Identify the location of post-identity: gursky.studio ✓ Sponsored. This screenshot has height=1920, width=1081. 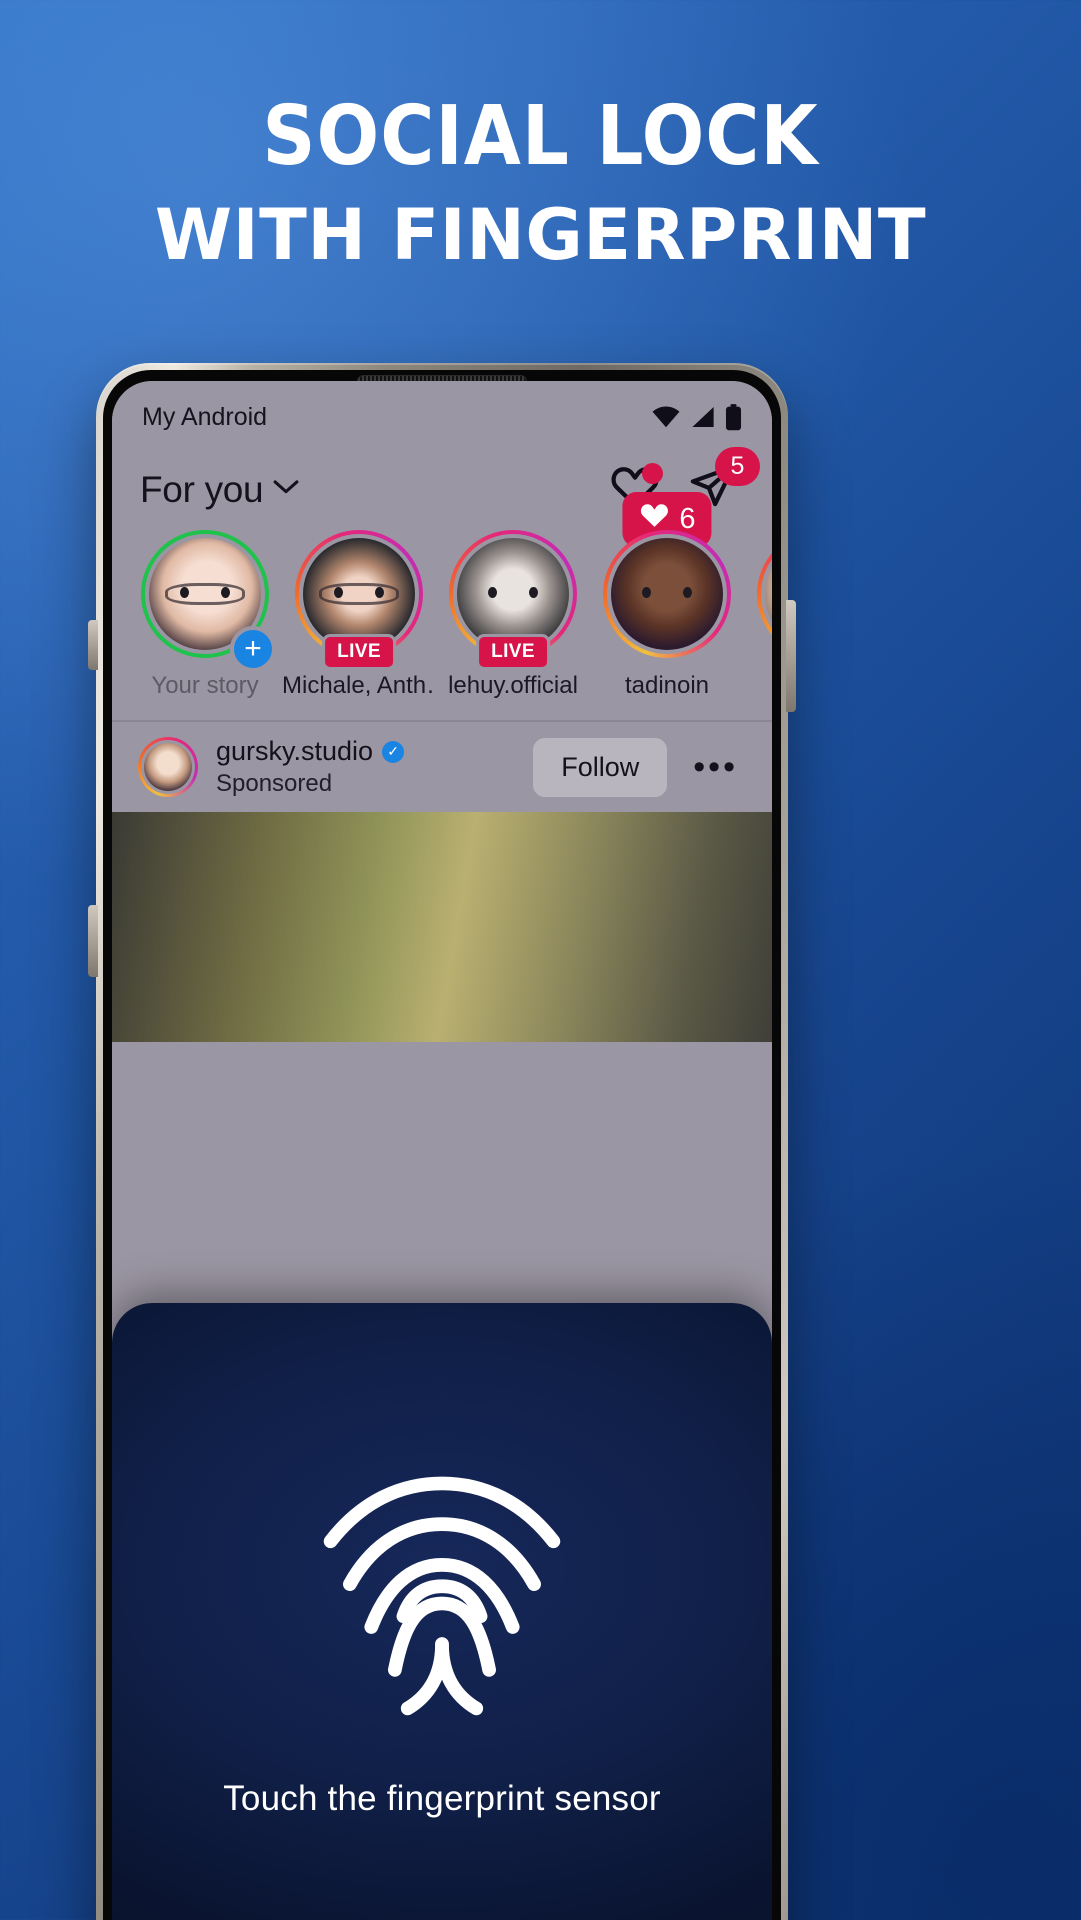
(365, 767).